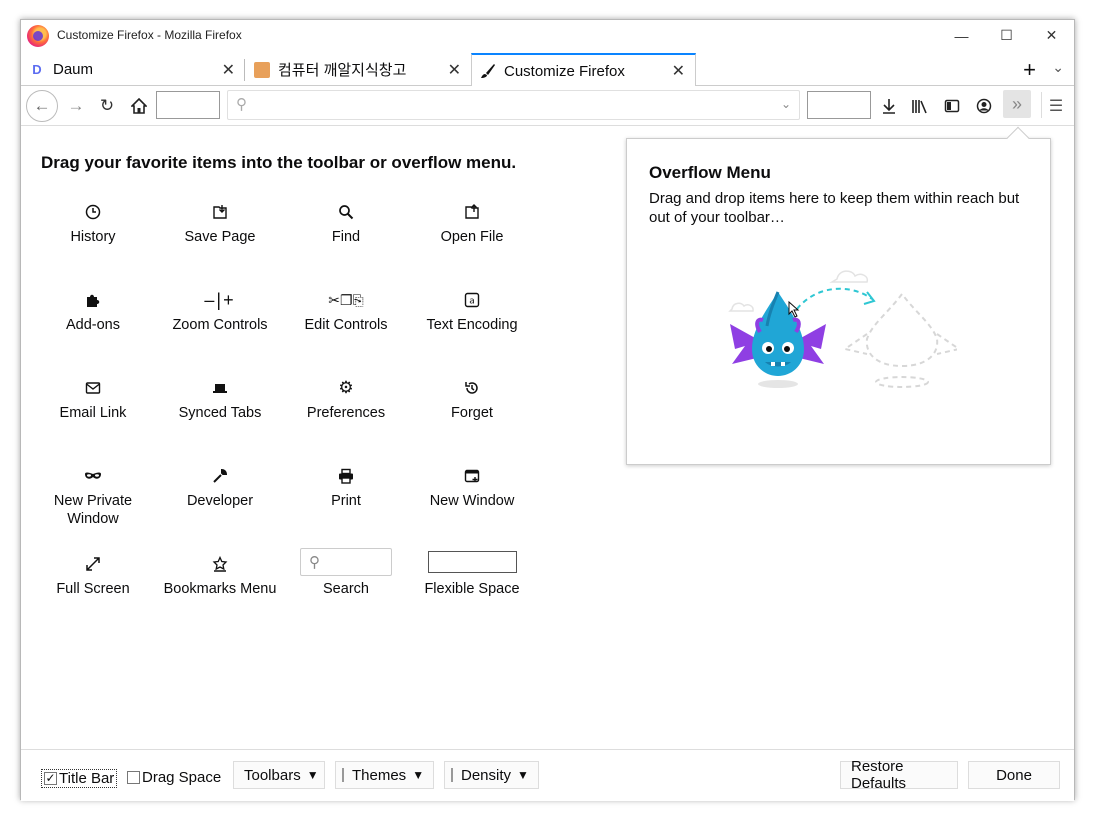 The height and width of the screenshot is (820, 1095). Describe the element at coordinates (346, 387) in the screenshot. I see `gear-icon: ⚙` at that location.